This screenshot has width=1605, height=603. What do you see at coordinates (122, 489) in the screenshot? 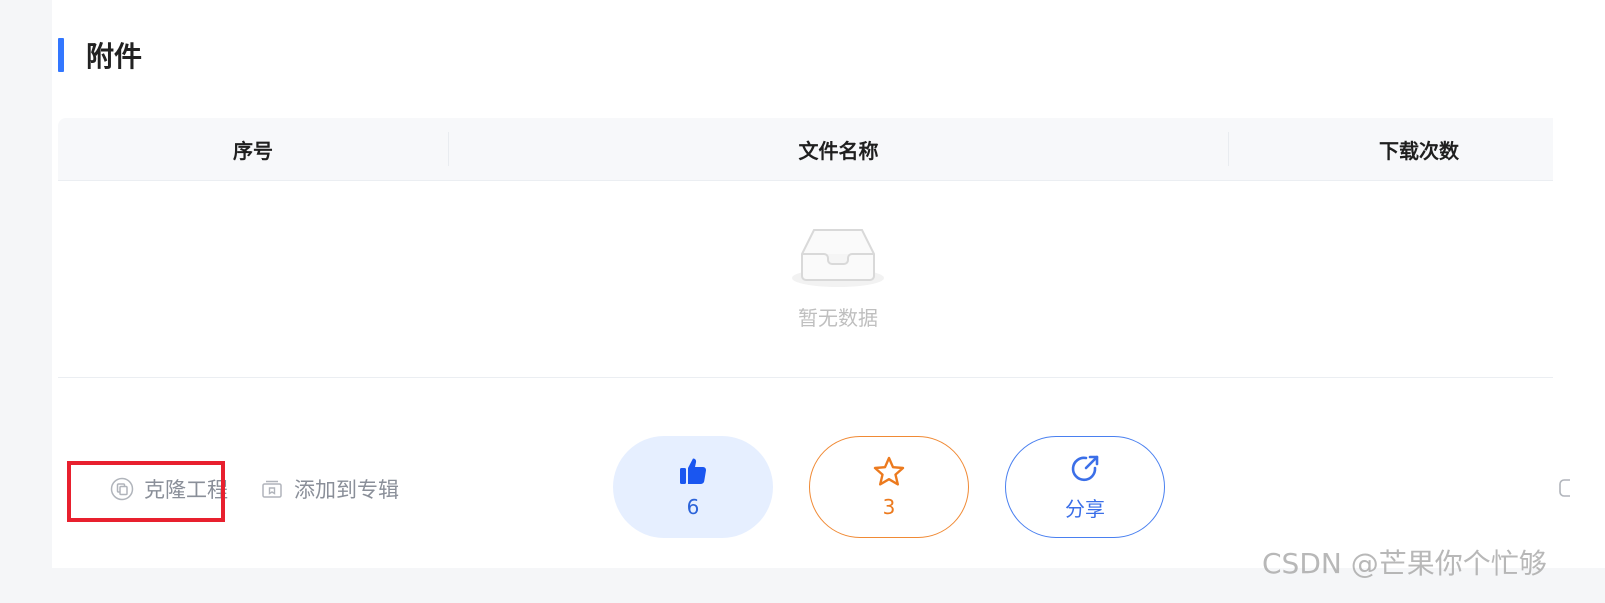
I see `clone-icon` at bounding box center [122, 489].